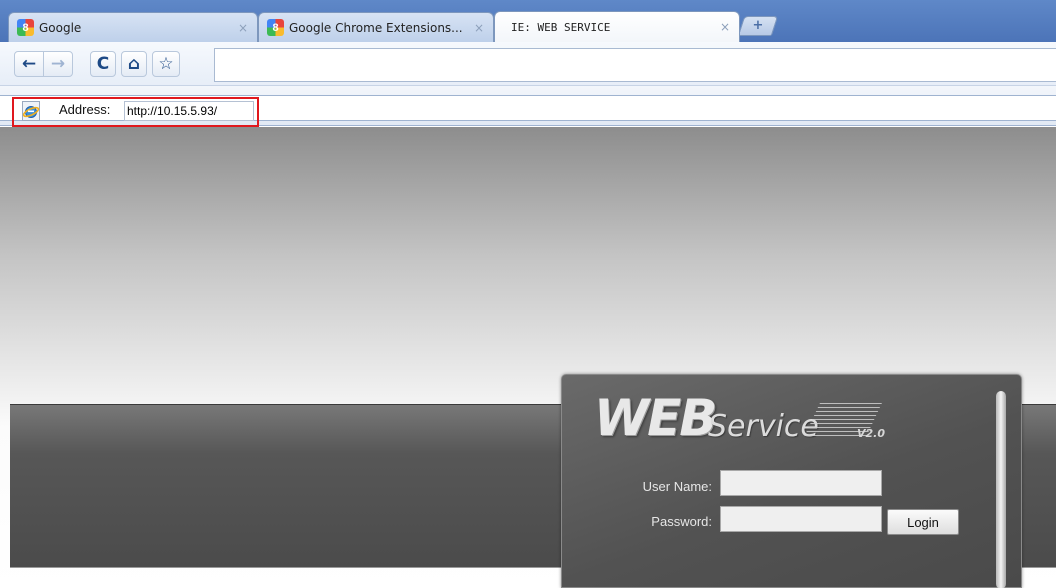  Describe the element at coordinates (871, 433) in the screenshot. I see `logo-version: V2.0` at that location.